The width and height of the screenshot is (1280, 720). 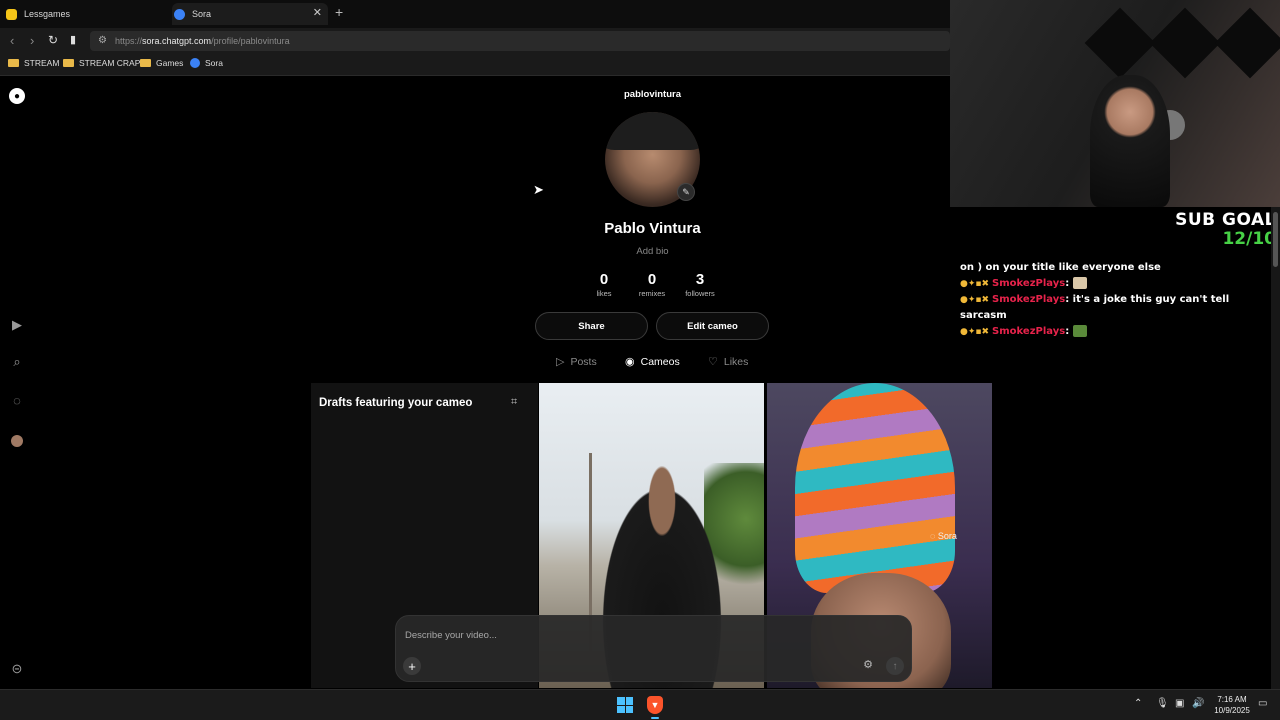 I want to click on bookmarks-bar: STREAM STREAM CRAP Games Sora, so click(x=475, y=65).